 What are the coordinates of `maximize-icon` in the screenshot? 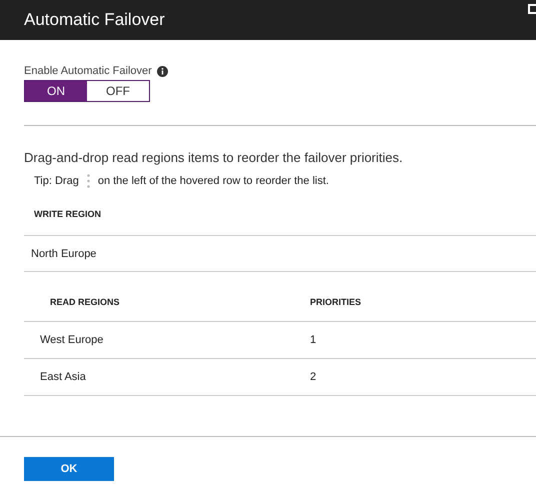 It's located at (532, 9).